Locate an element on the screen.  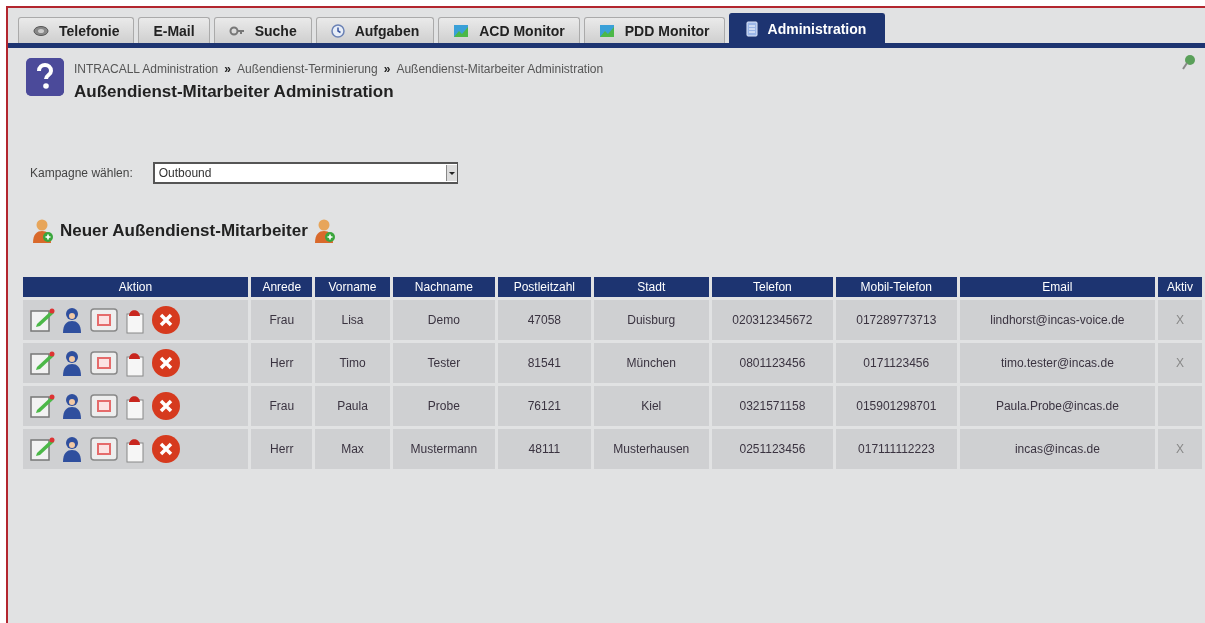
column-header: Postleitzahl is located at coordinates (544, 287).